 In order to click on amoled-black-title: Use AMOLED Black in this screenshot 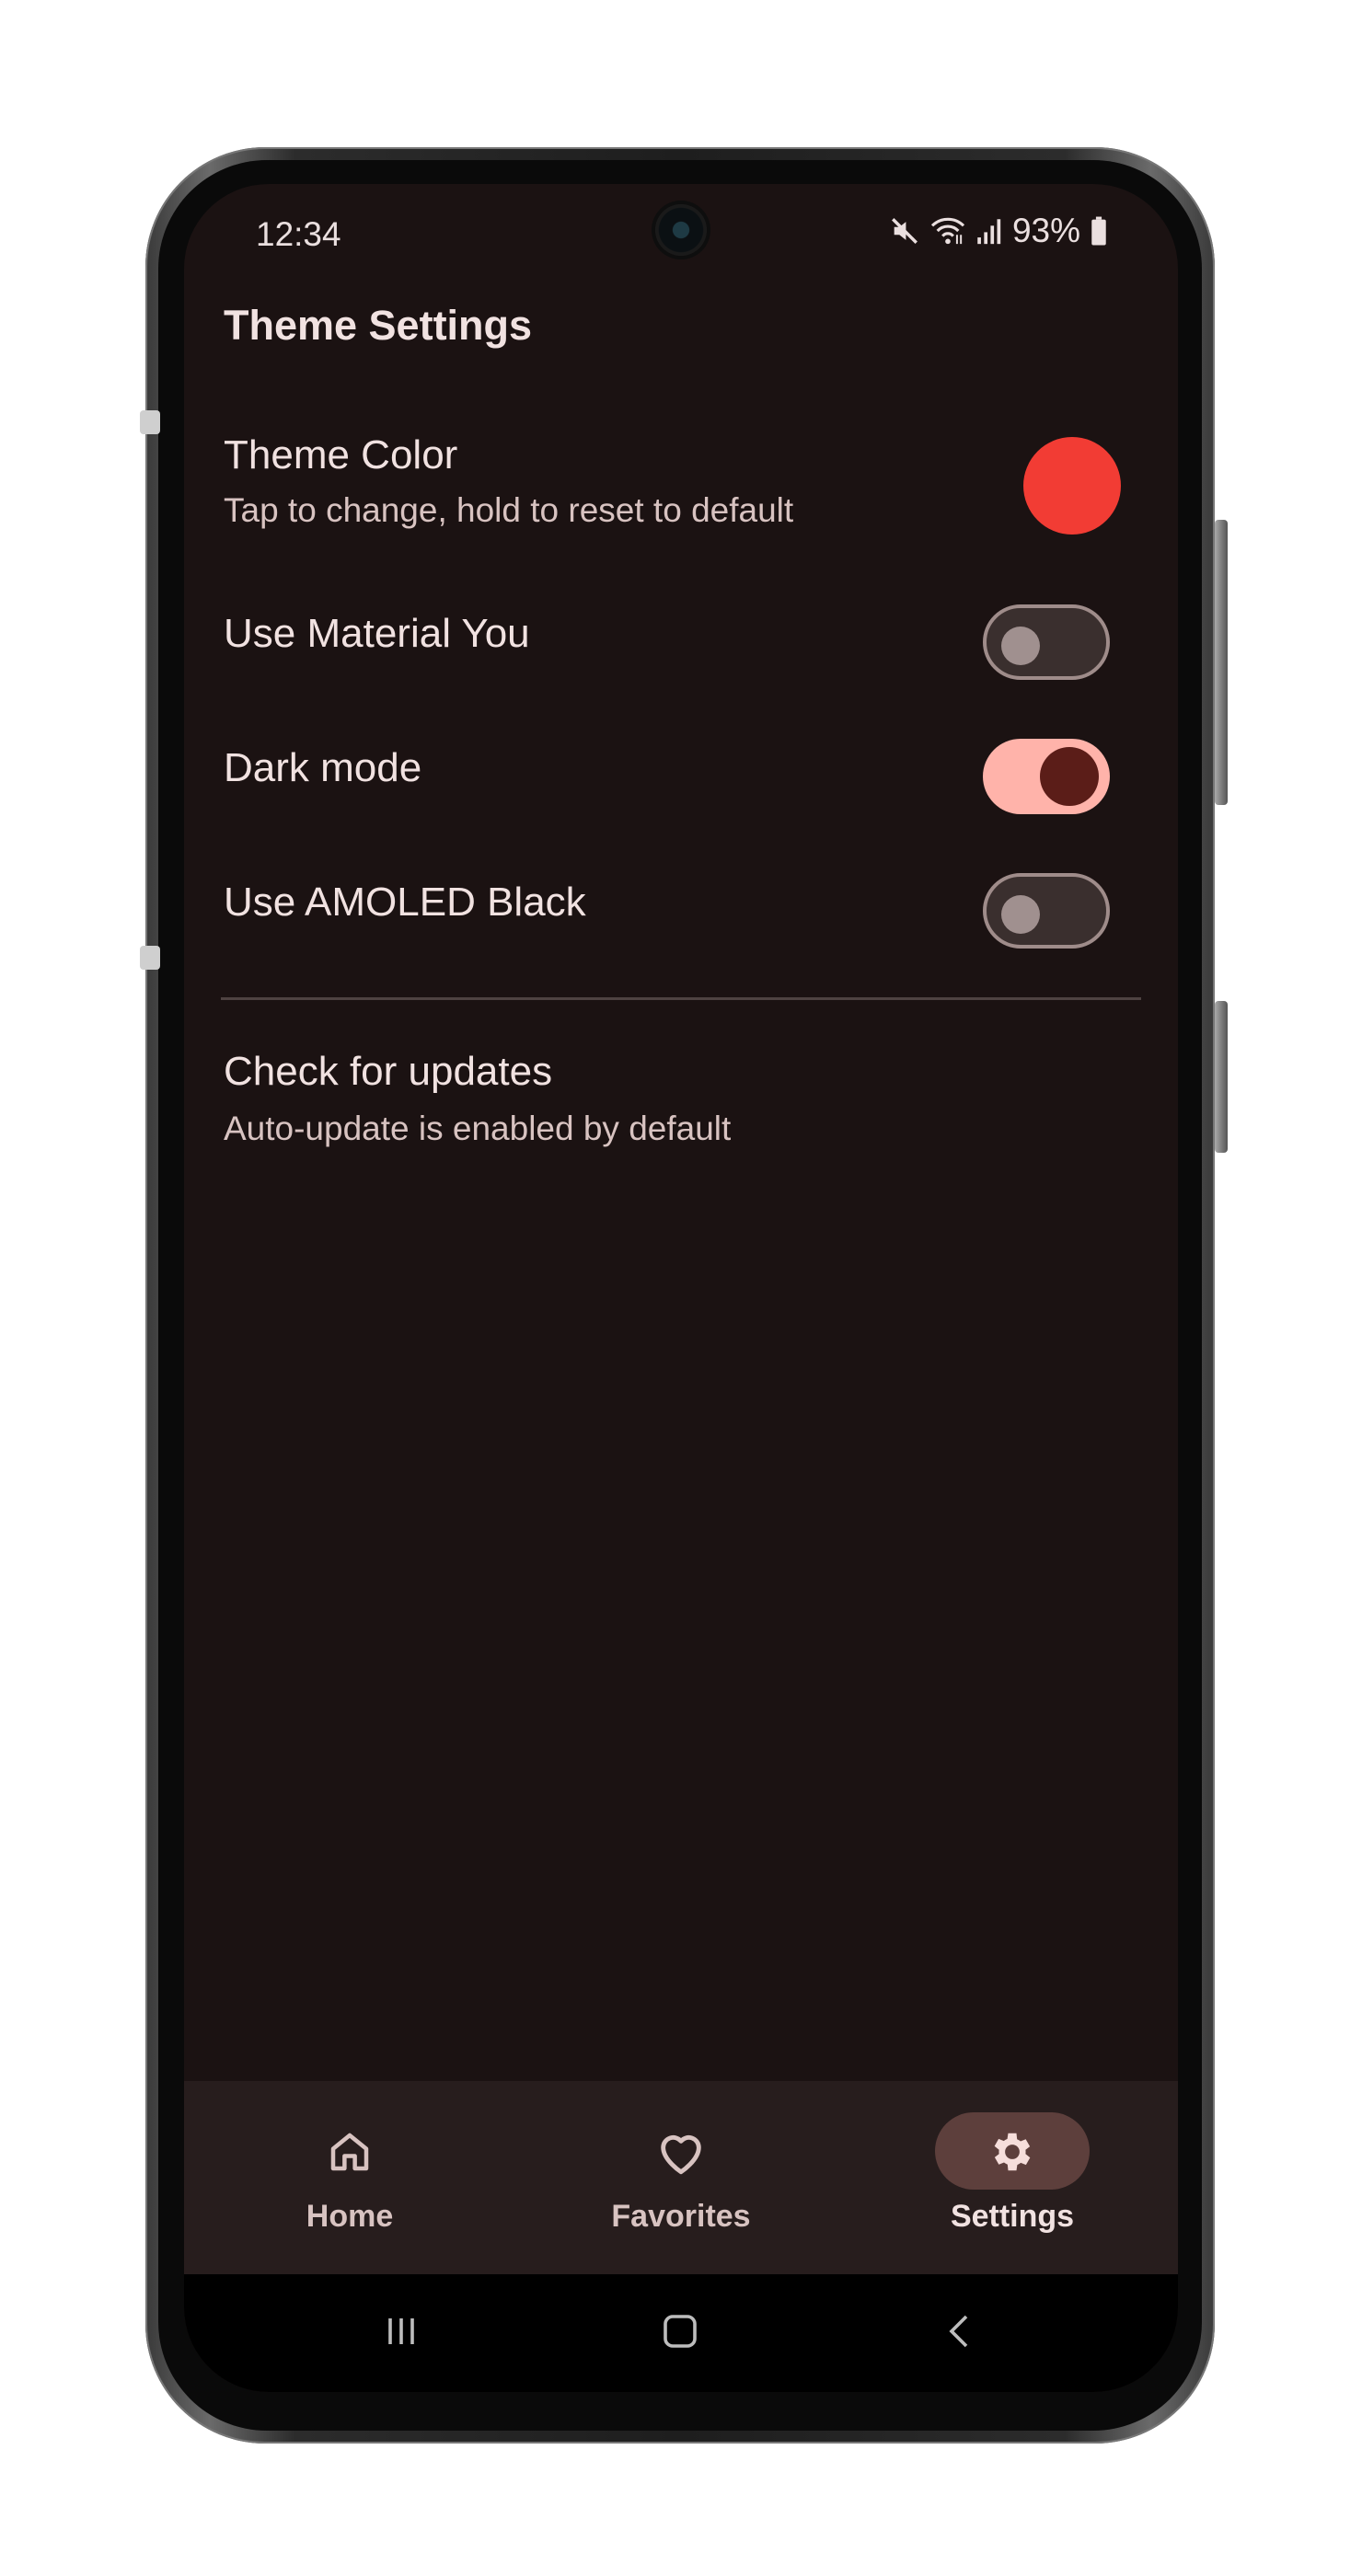, I will do `click(405, 902)`.